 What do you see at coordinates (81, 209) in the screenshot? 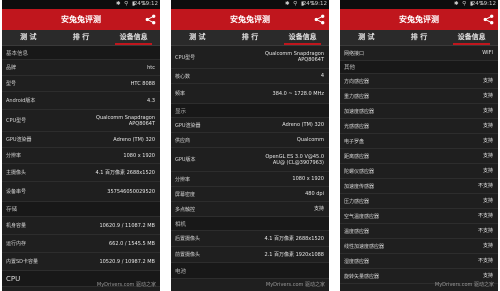
I see `section-header: 存储` at bounding box center [81, 209].